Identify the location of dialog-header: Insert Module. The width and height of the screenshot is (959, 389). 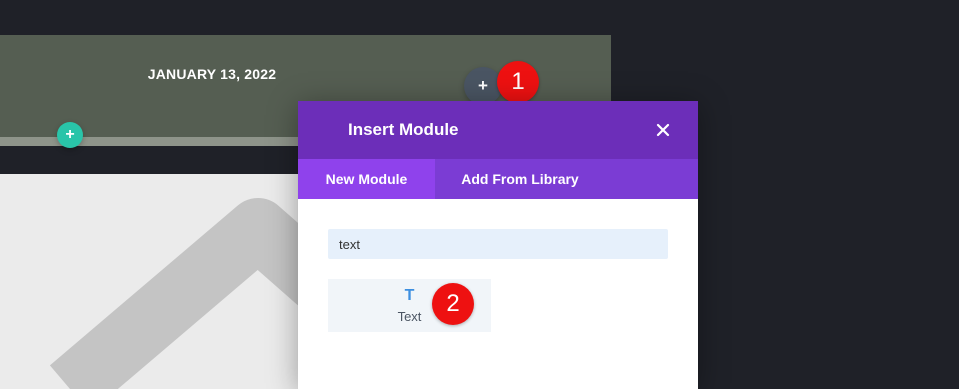
(498, 130).